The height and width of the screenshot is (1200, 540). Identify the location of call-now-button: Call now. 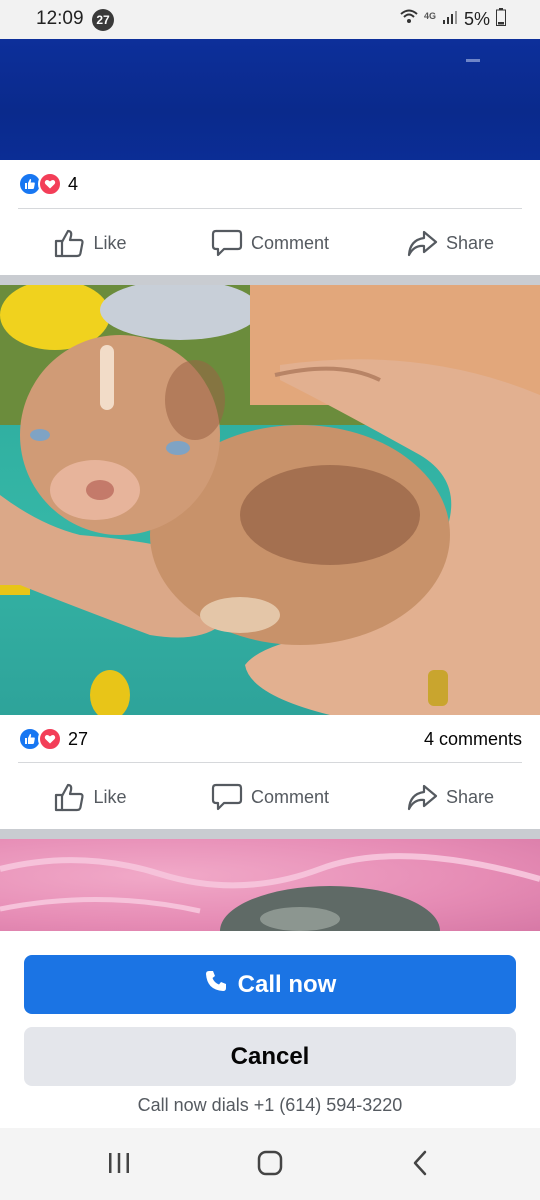
(270, 984).